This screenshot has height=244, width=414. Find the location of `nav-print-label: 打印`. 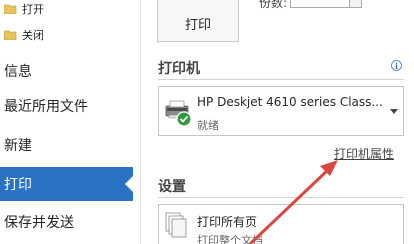

nav-print-label: 打印 is located at coordinates (18, 185).